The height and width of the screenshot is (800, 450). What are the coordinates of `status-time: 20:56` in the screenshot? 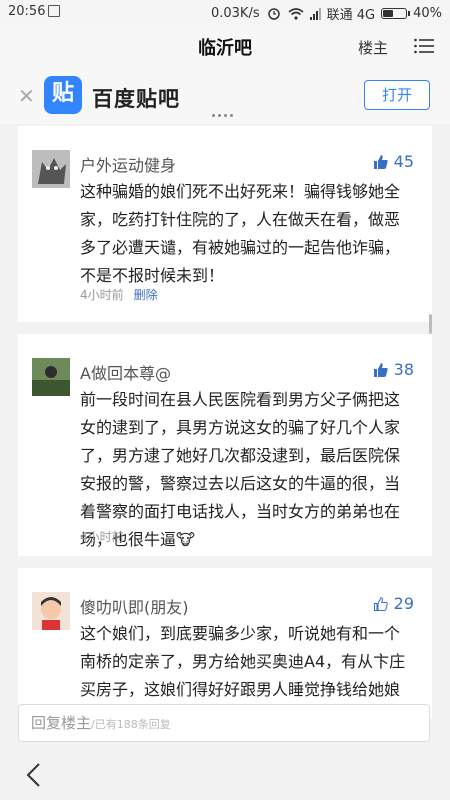 It's located at (27, 11).